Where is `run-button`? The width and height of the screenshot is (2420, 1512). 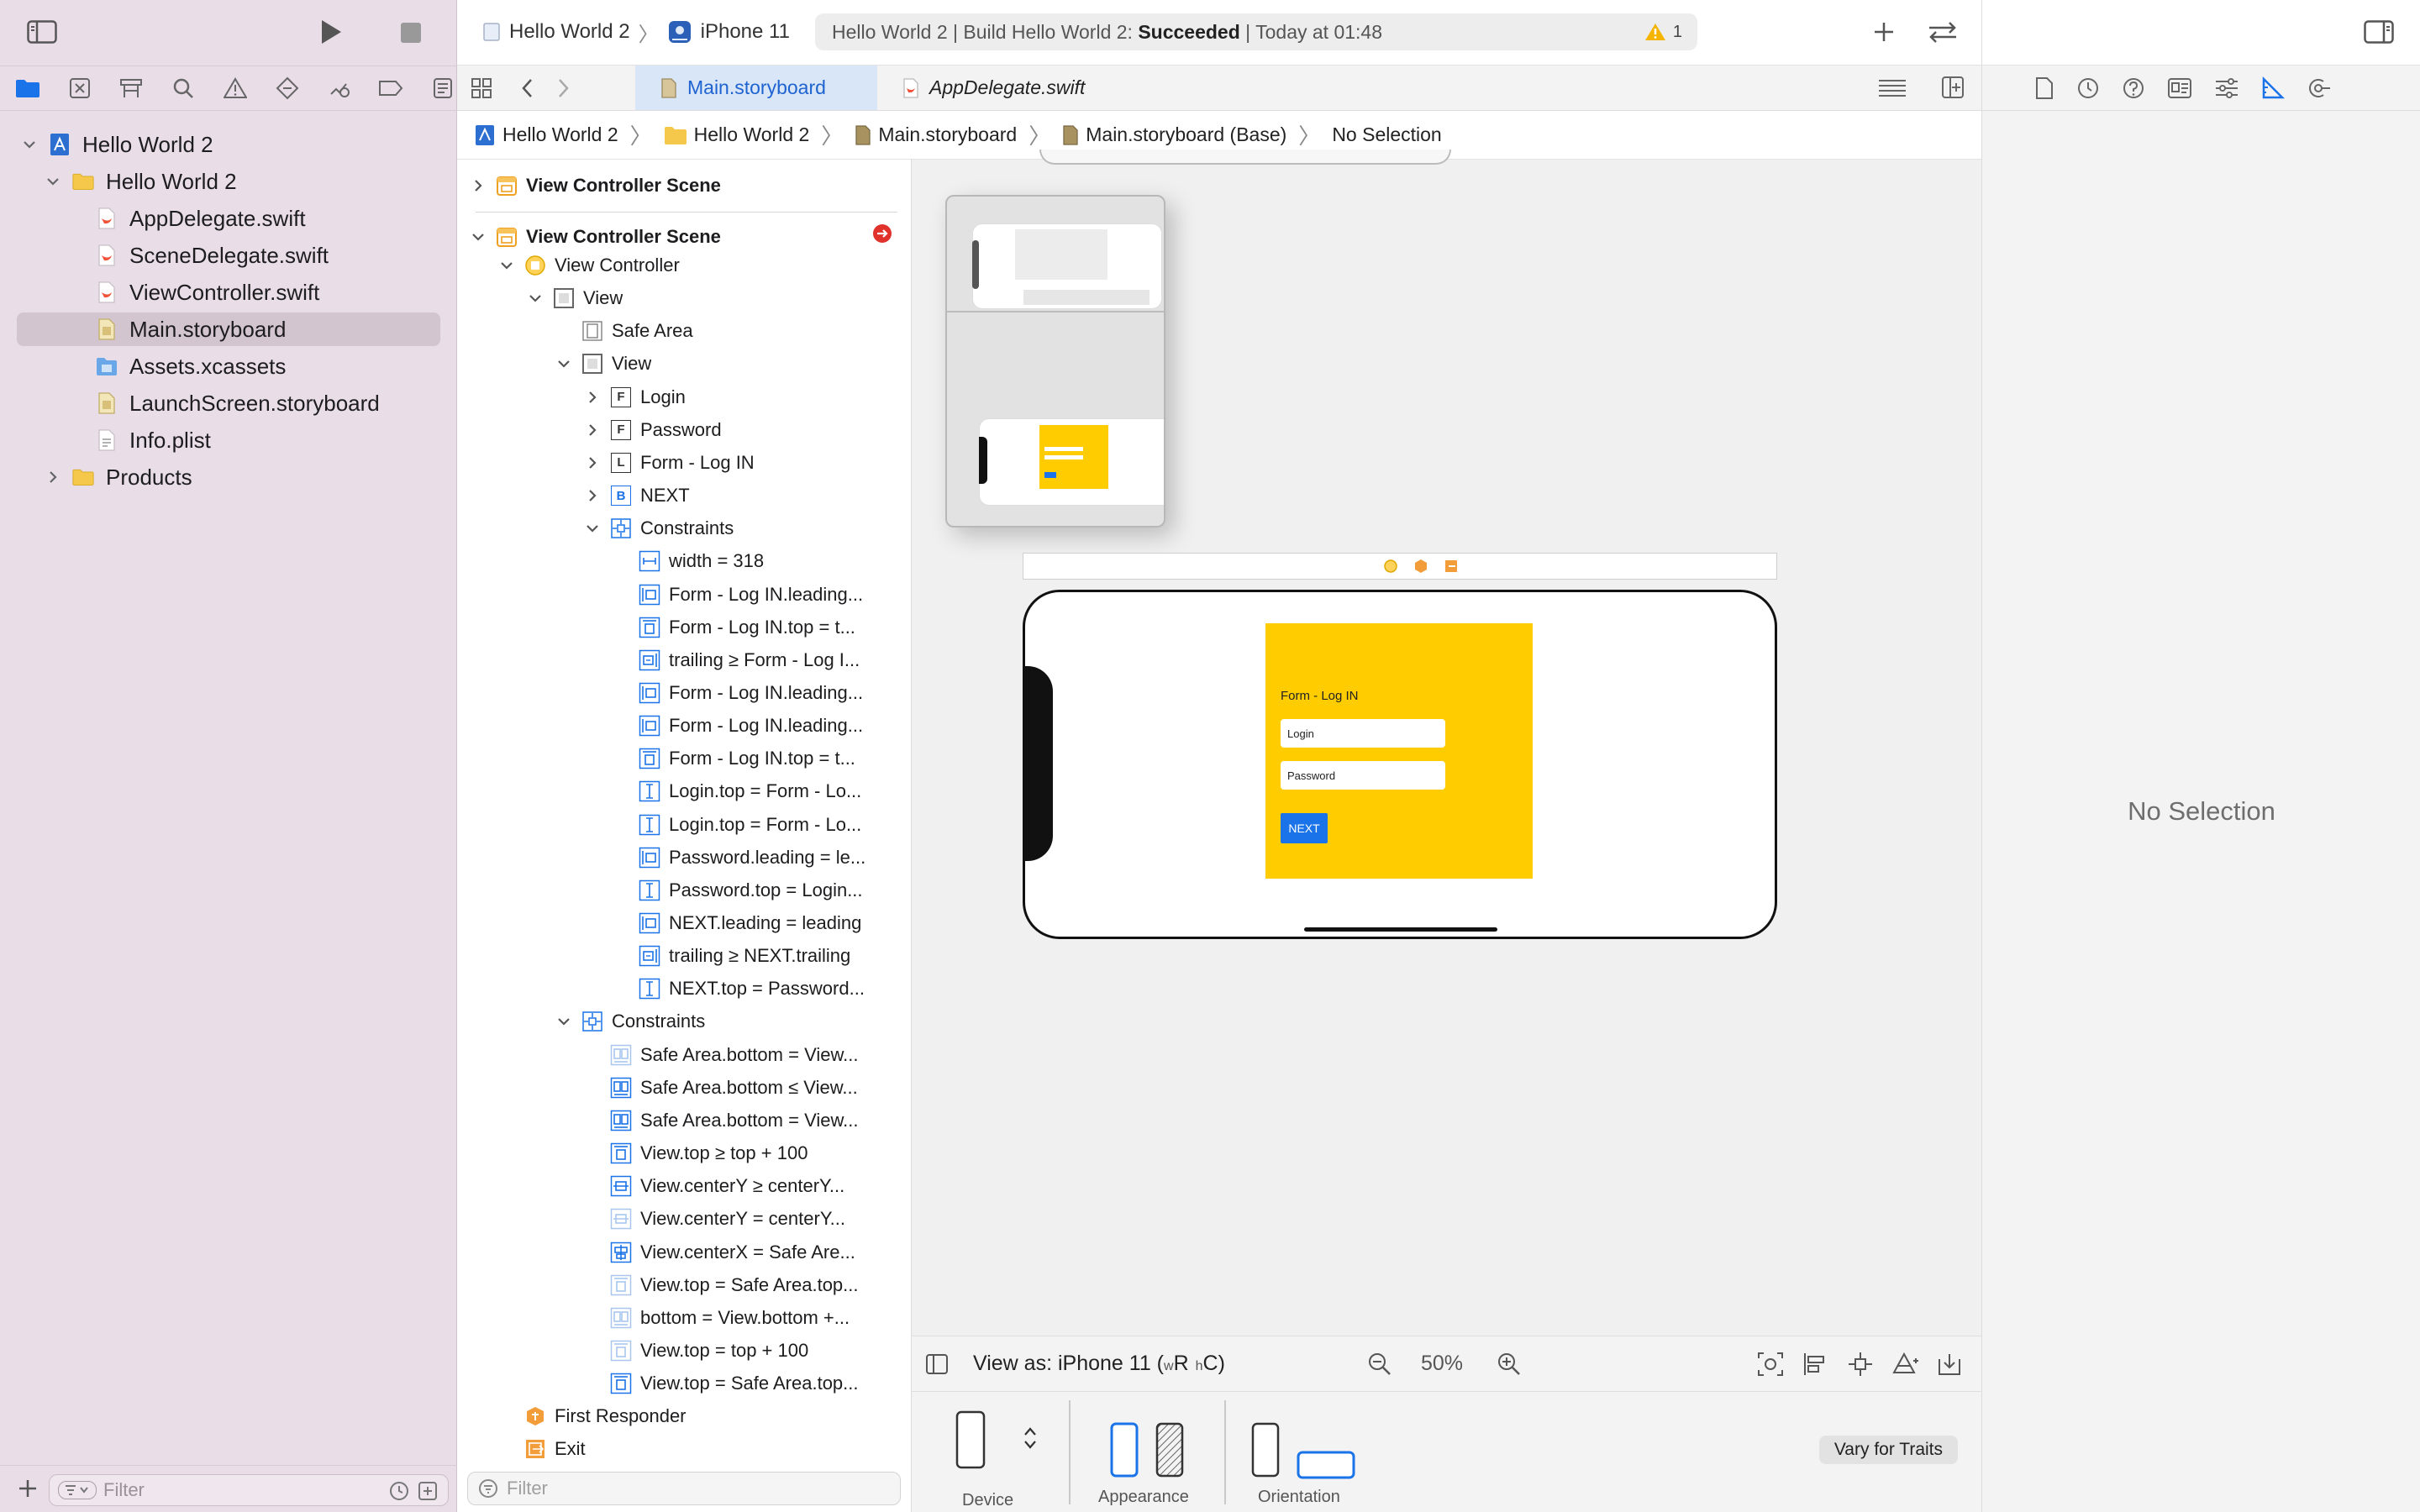
run-button is located at coordinates (331, 31).